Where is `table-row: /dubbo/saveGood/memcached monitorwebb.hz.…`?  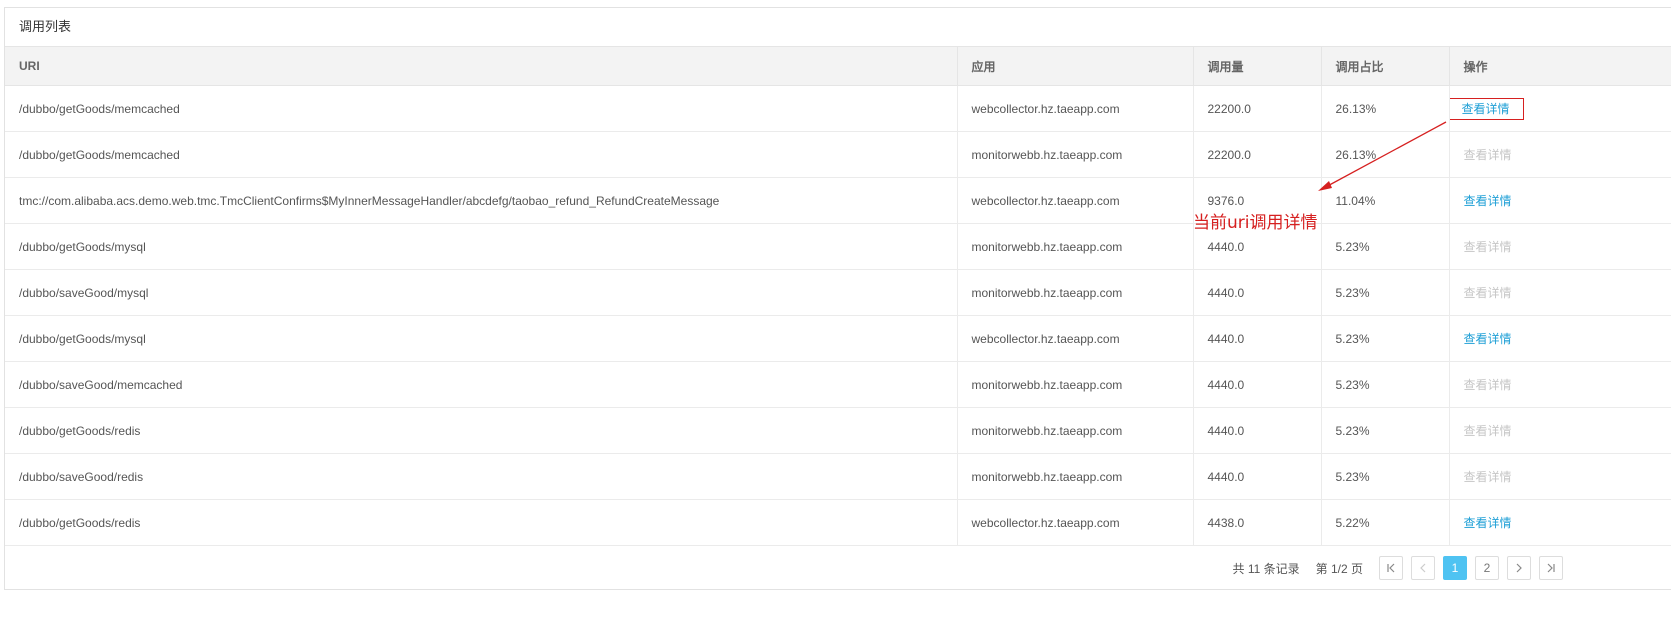 table-row: /dubbo/saveGood/memcached monitorwebb.hz.… is located at coordinates (838, 384).